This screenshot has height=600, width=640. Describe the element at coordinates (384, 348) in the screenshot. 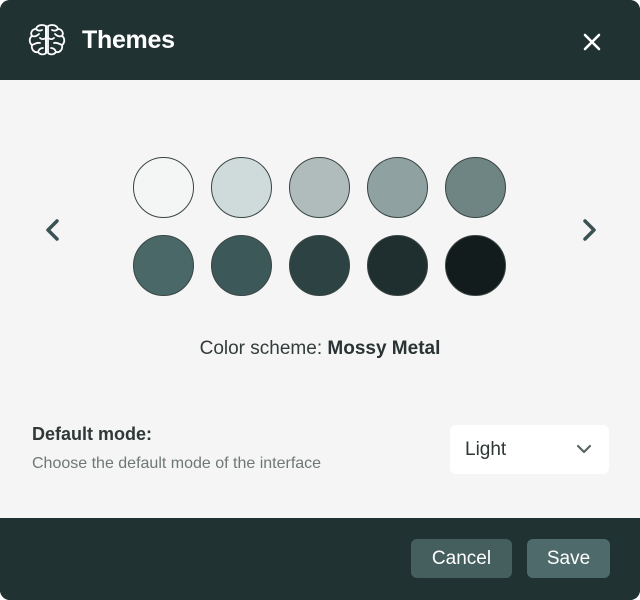

I see `color-scheme-name: Mossy Metal` at that location.